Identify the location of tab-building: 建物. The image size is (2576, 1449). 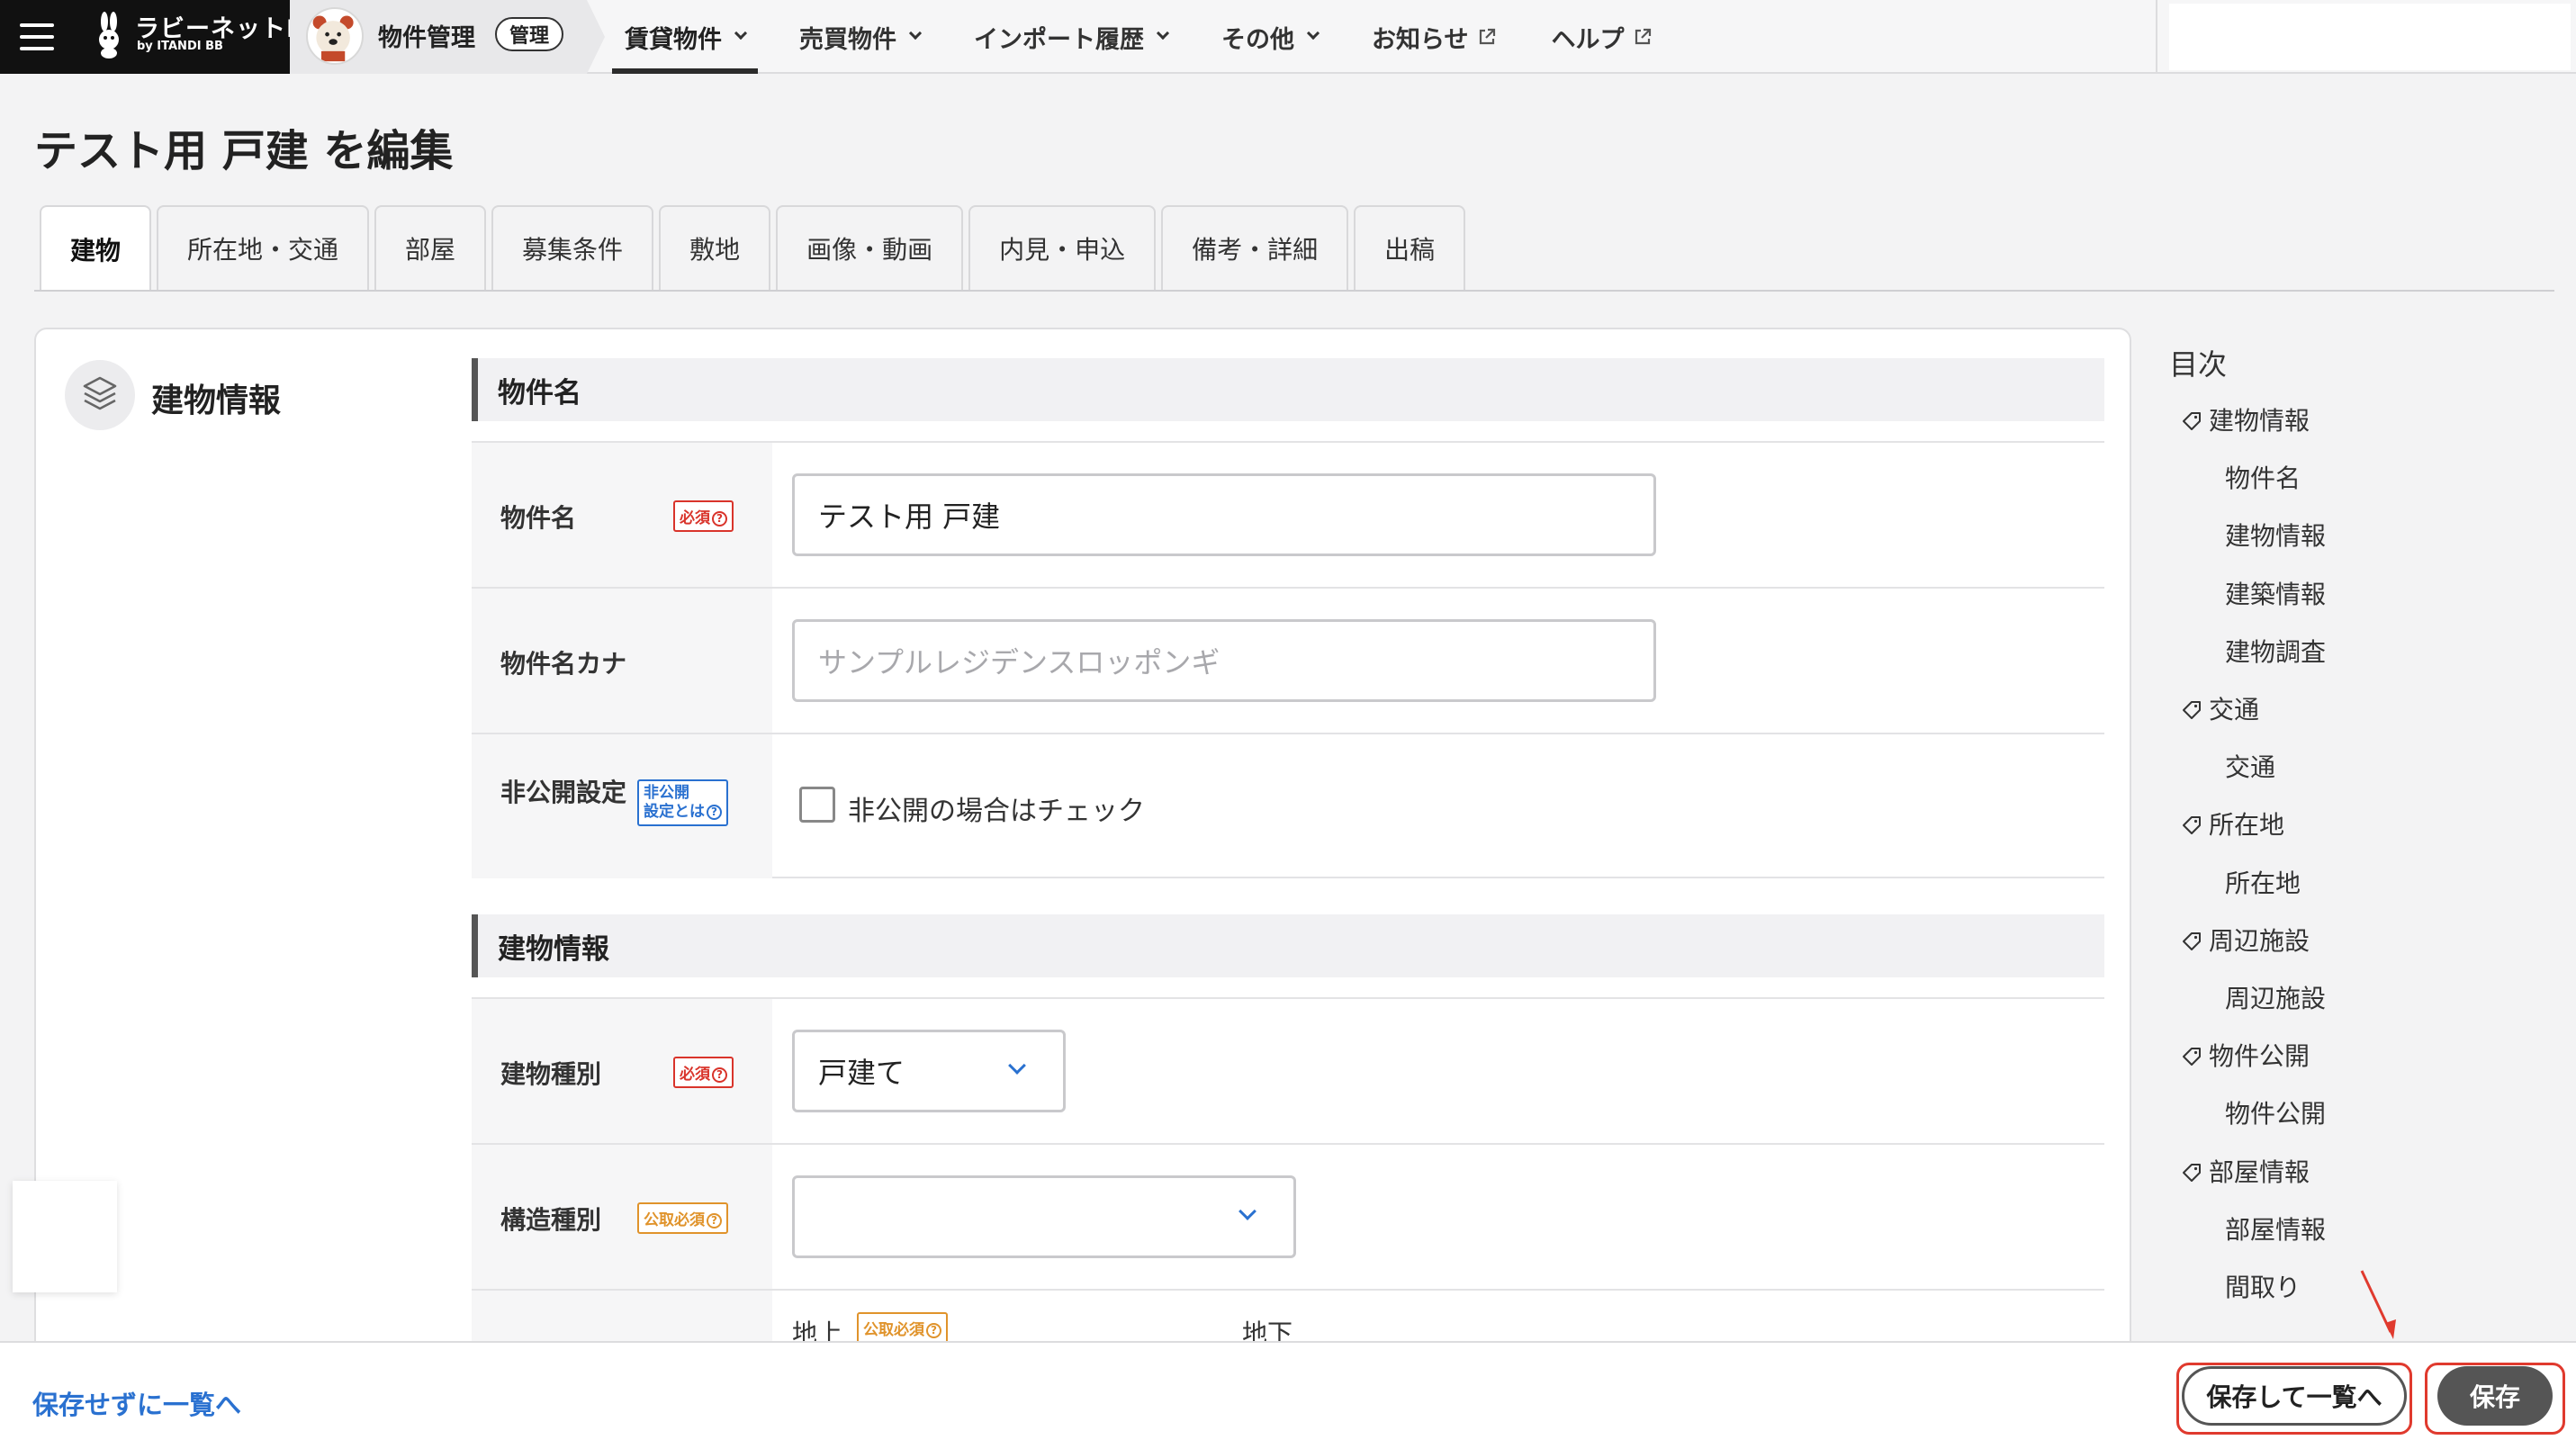
(96, 249).